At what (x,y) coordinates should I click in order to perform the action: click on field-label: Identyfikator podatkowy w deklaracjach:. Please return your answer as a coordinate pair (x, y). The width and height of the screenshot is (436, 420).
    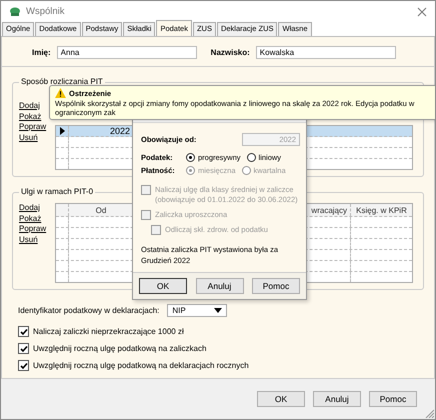
    Looking at the image, I should click on (89, 310).